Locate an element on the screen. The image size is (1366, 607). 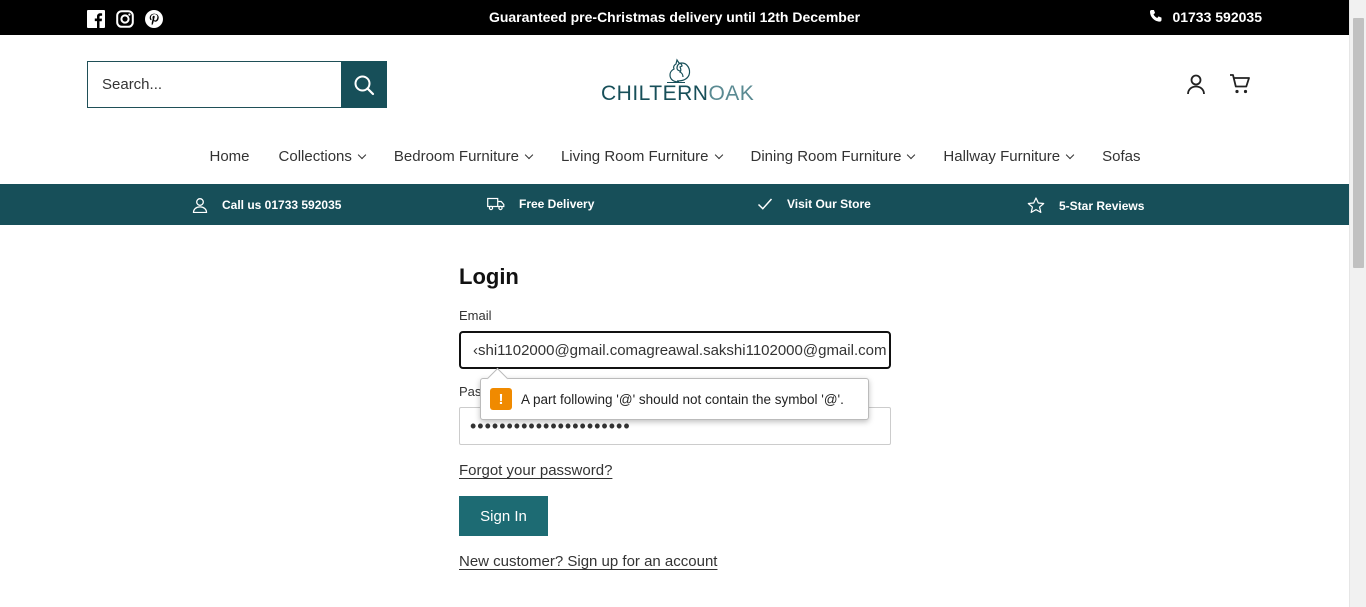
logo-wordmark-light: OAK is located at coordinates (731, 93).